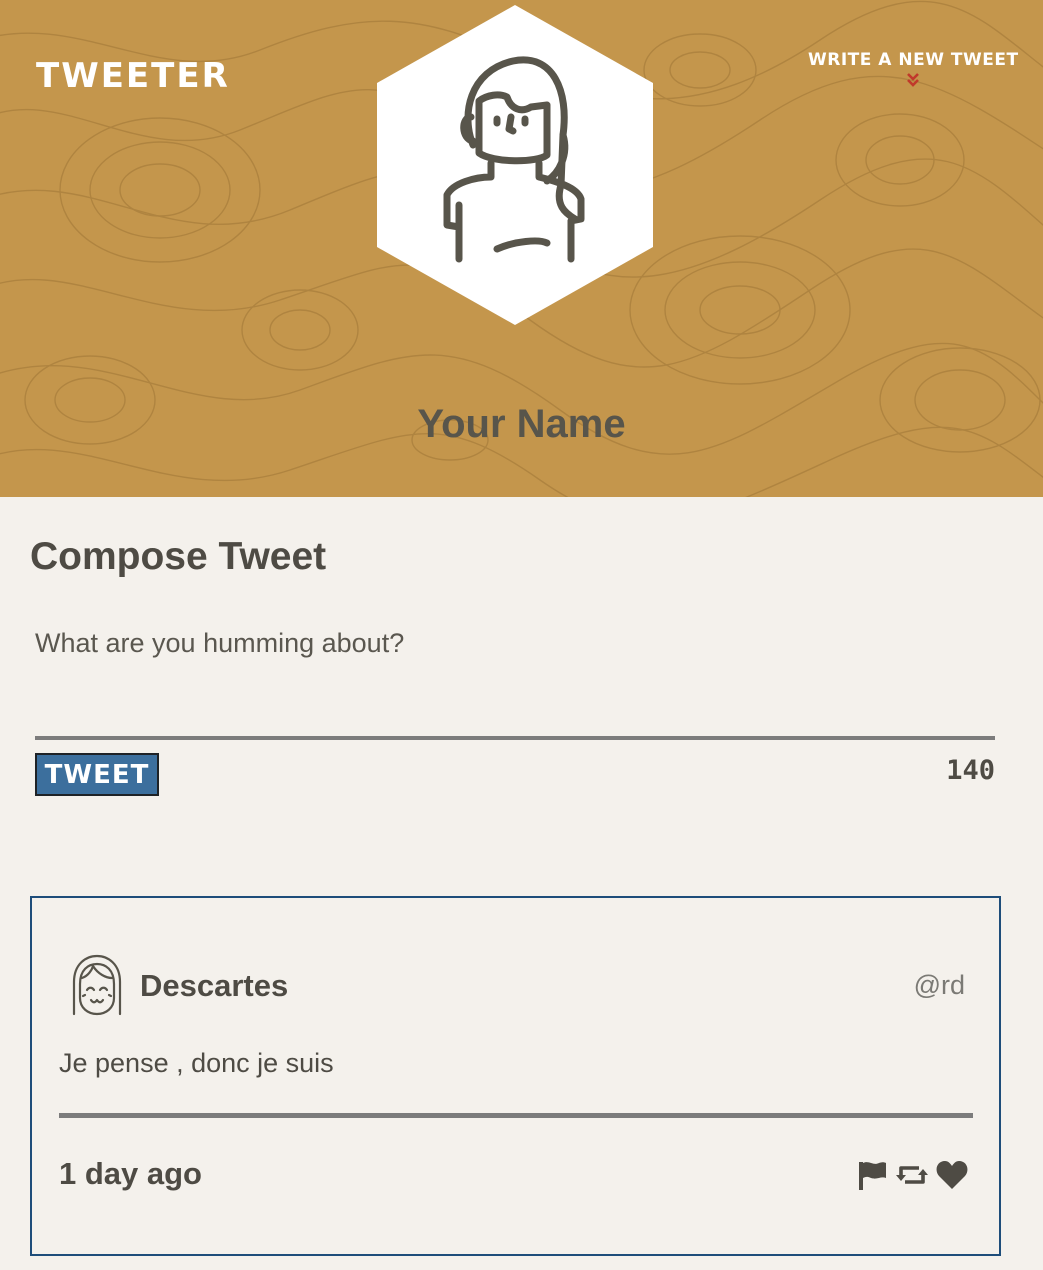  What do you see at coordinates (952, 1175) in the screenshot?
I see `heart-icon` at bounding box center [952, 1175].